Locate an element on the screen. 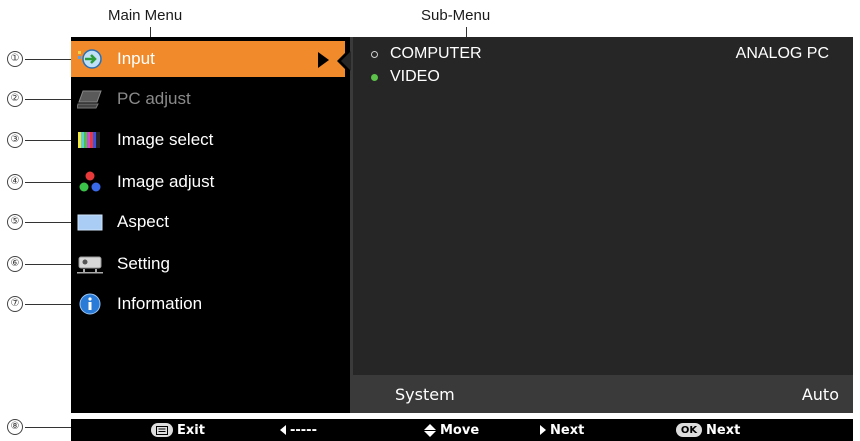 This screenshot has height=441, width=860. callout-5: ⑤ is located at coordinates (15, 222).